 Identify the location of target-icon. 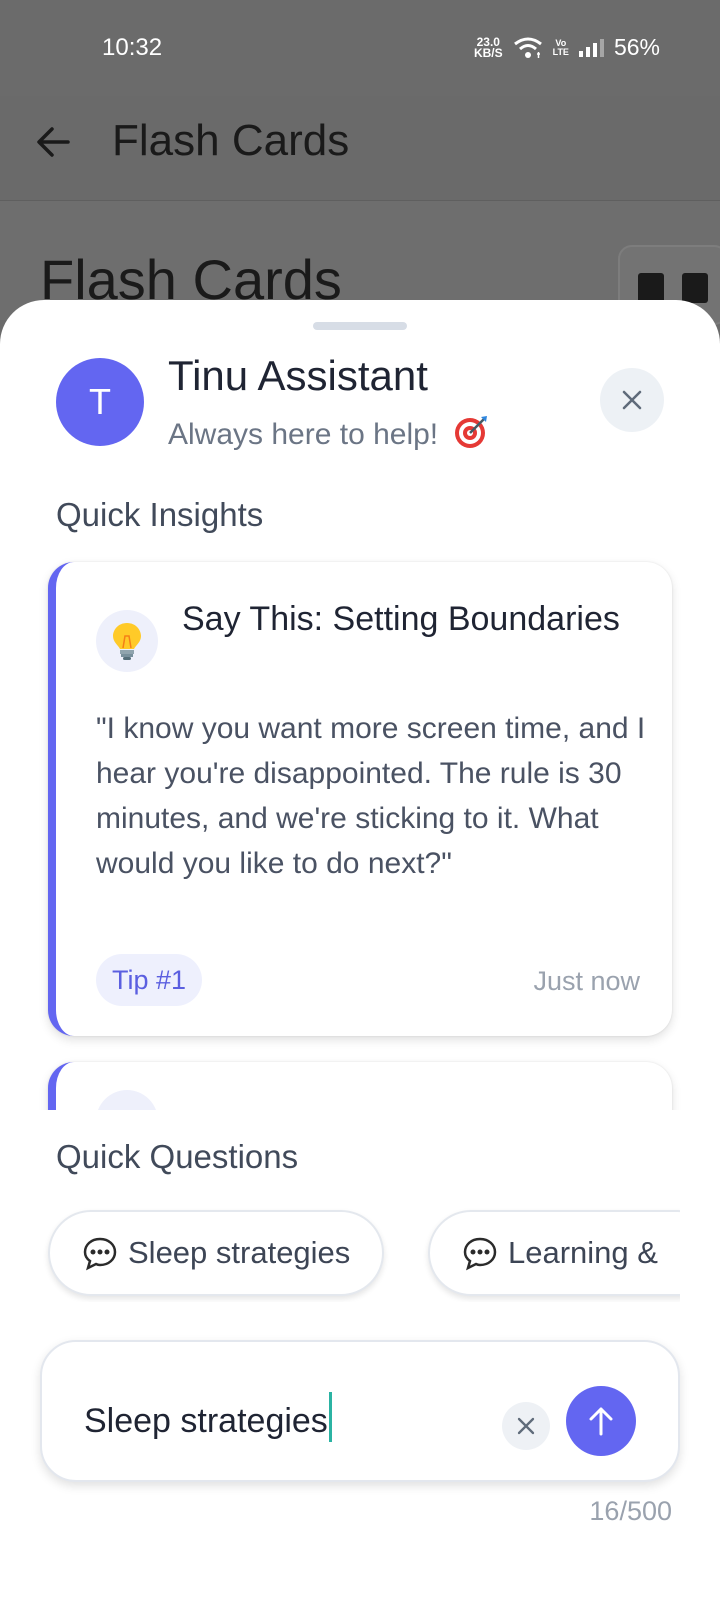
(470, 432).